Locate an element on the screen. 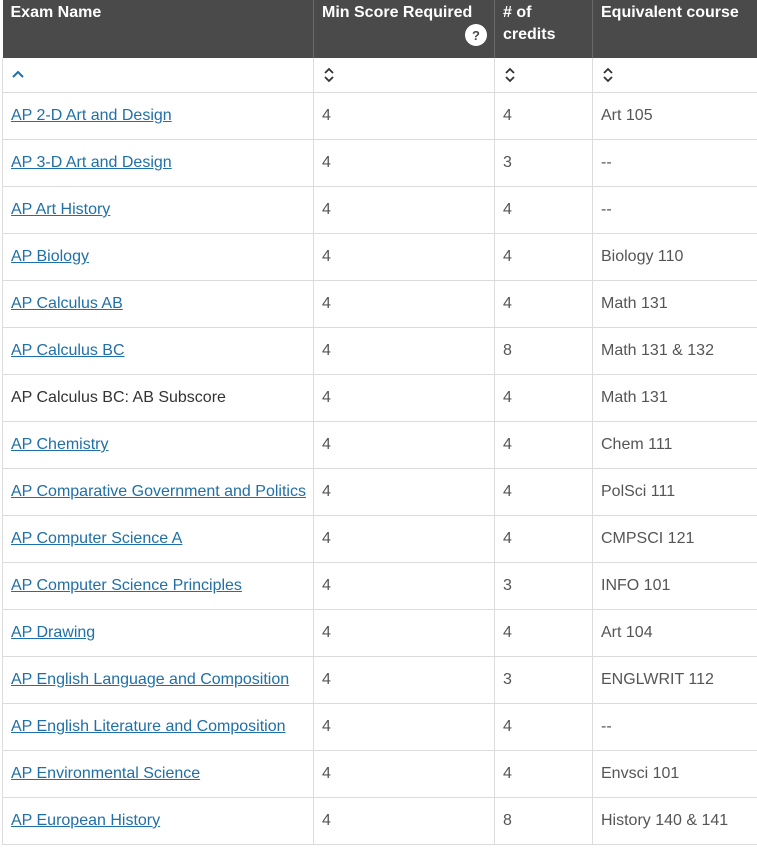 The height and width of the screenshot is (850, 757). exam-name-cell: AP English Literature and Composition is located at coordinates (158, 727).